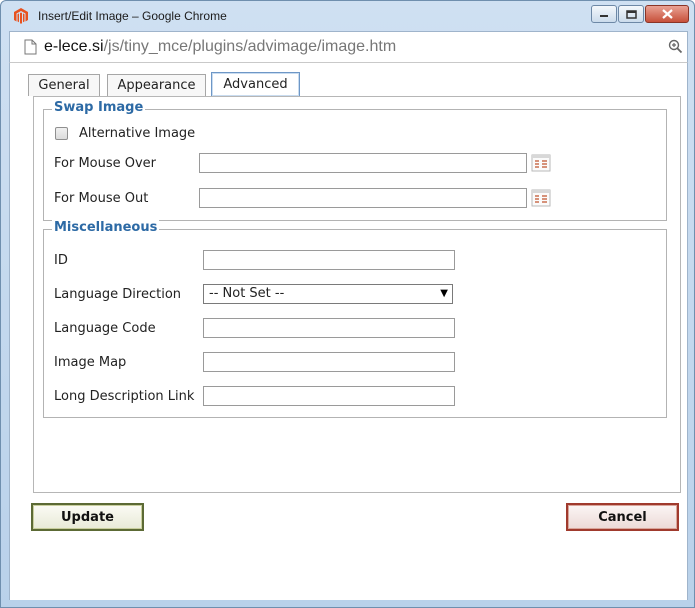 The image size is (695, 608). Describe the element at coordinates (64, 85) in the screenshot. I see `tab-general: General` at that location.